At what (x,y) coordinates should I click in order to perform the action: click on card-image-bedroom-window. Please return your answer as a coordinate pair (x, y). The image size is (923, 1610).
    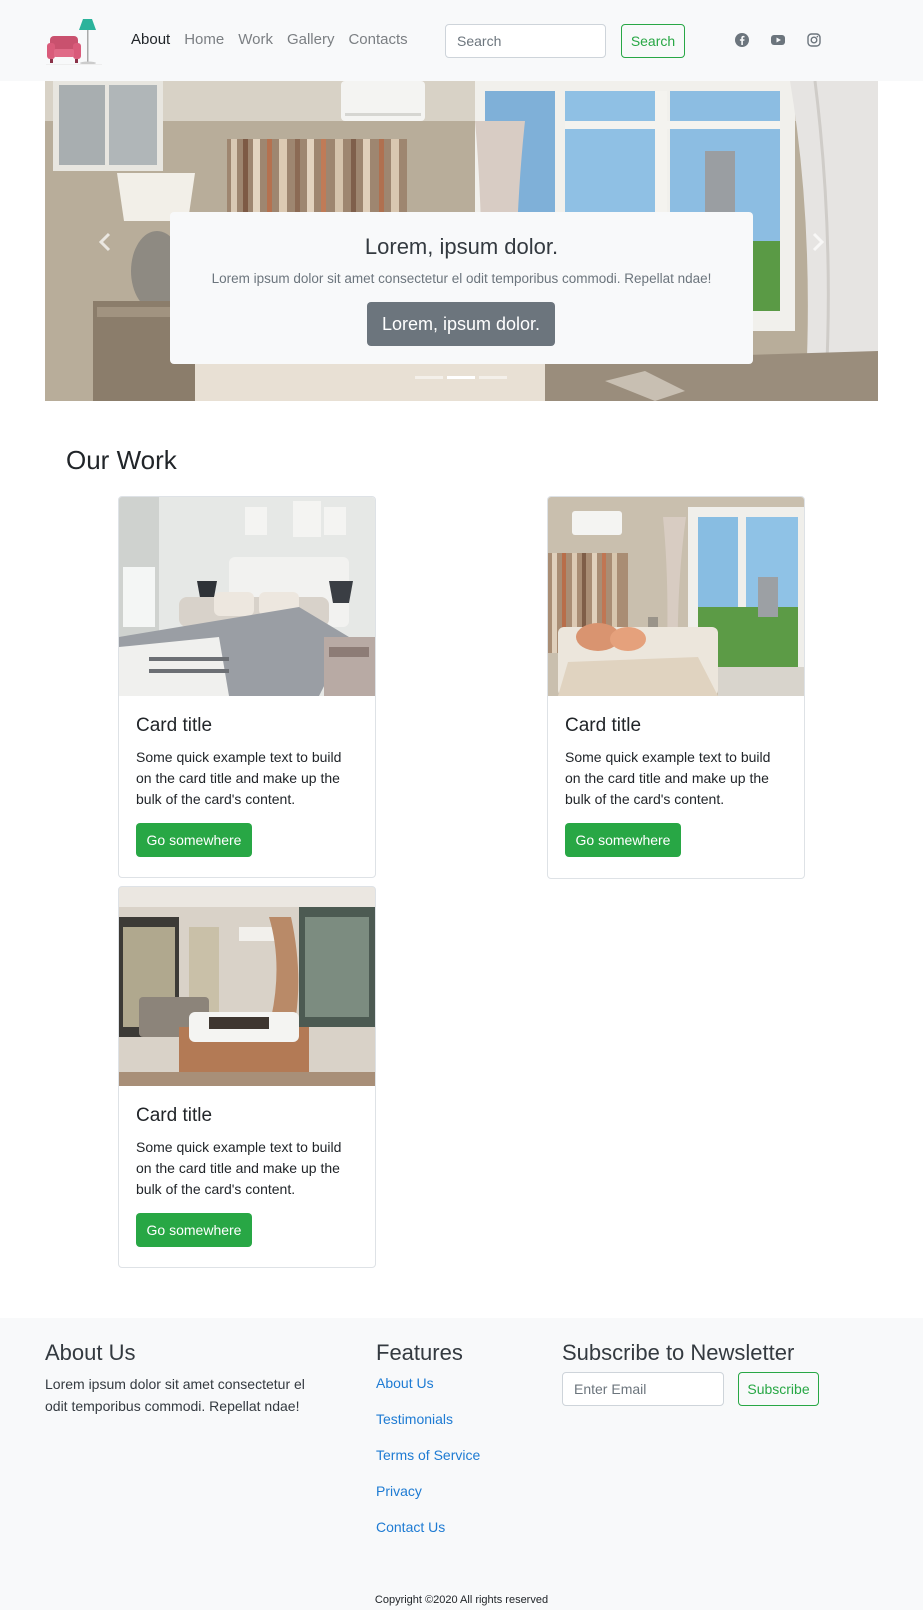
    Looking at the image, I should click on (676, 596).